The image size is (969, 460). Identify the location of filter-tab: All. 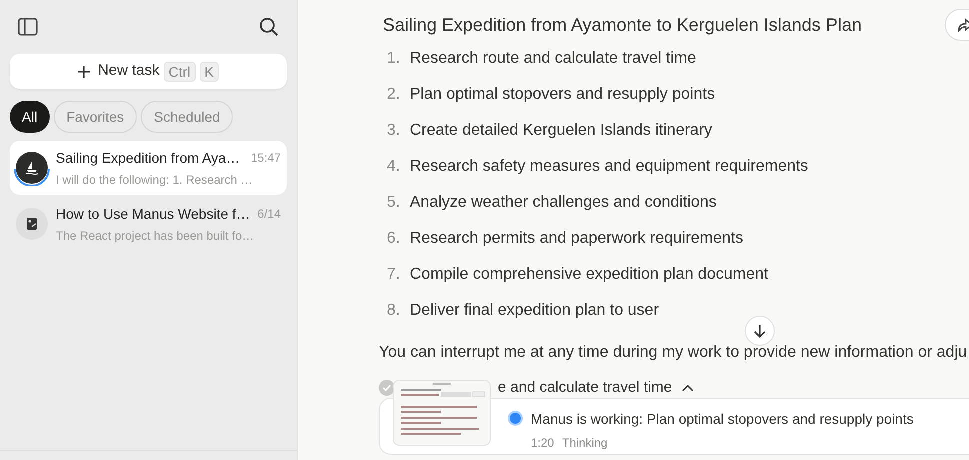
(30, 117).